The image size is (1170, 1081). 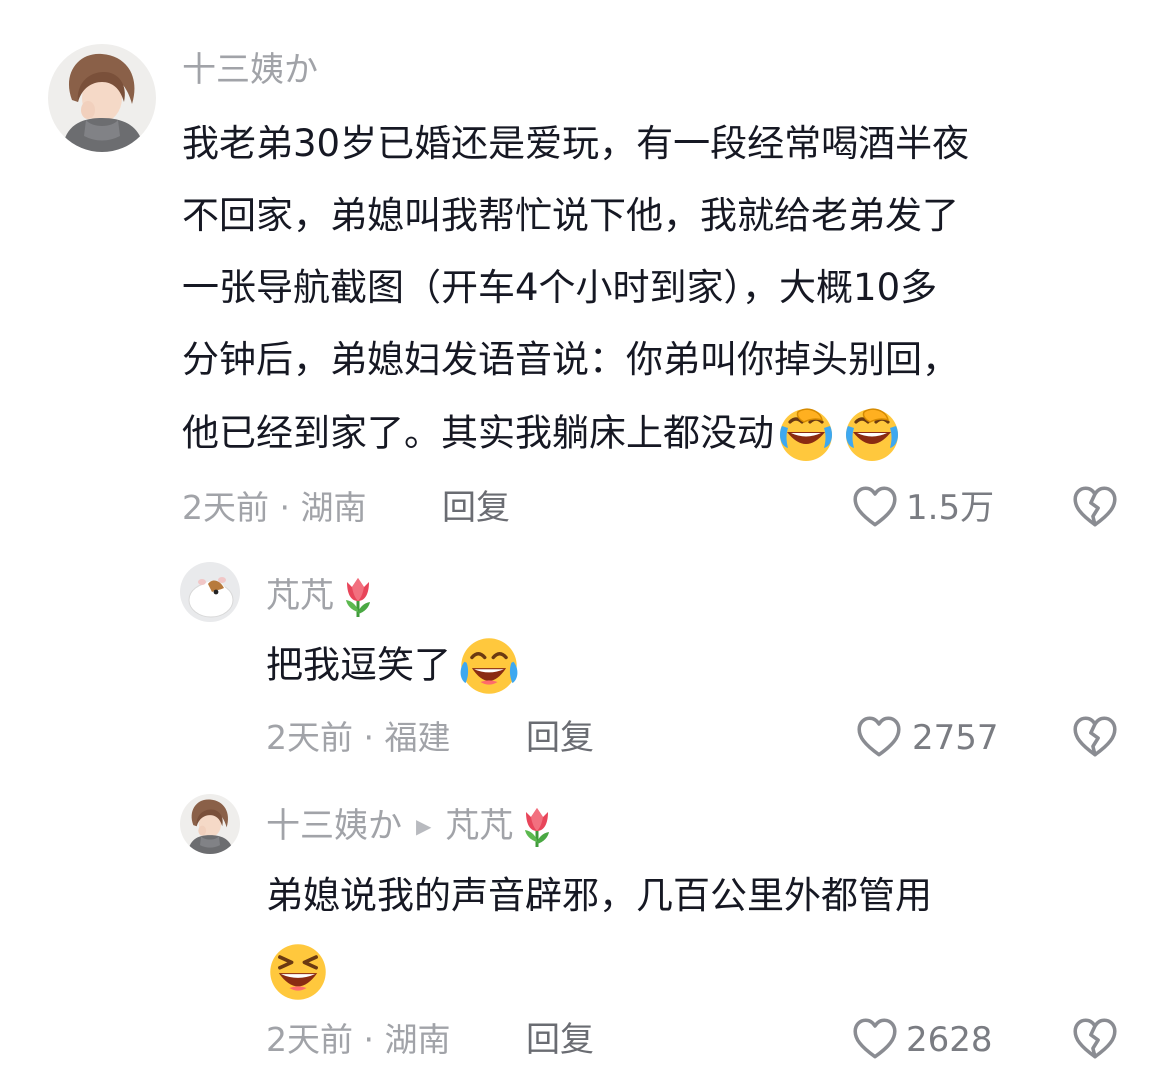 I want to click on comment-text-content: 把我逗笑了, so click(x=358, y=665).